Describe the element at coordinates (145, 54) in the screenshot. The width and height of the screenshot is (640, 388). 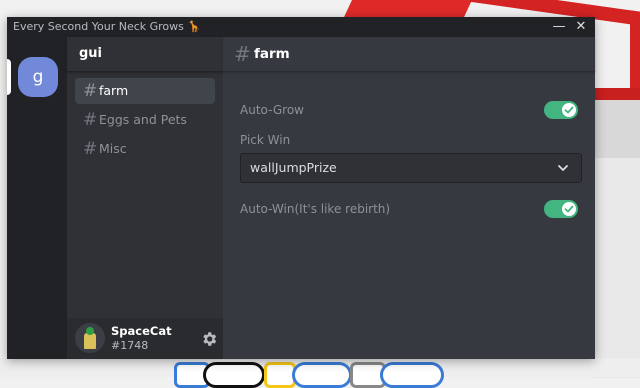
I see `server-header: gui` at that location.